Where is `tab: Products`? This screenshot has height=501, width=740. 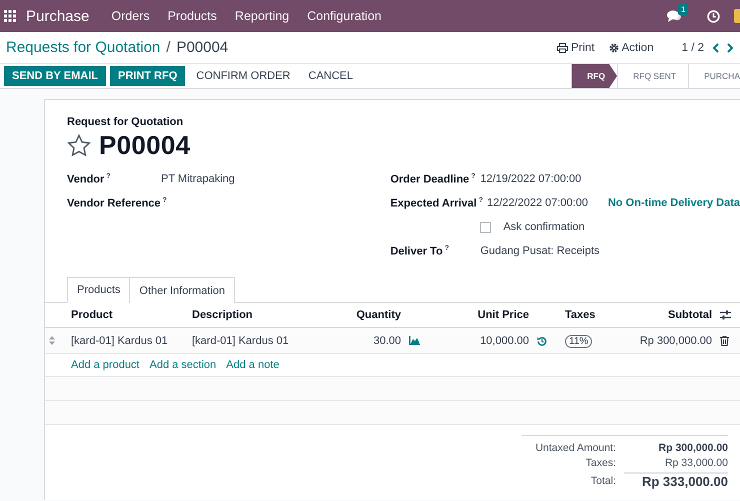
tab: Products is located at coordinates (98, 290).